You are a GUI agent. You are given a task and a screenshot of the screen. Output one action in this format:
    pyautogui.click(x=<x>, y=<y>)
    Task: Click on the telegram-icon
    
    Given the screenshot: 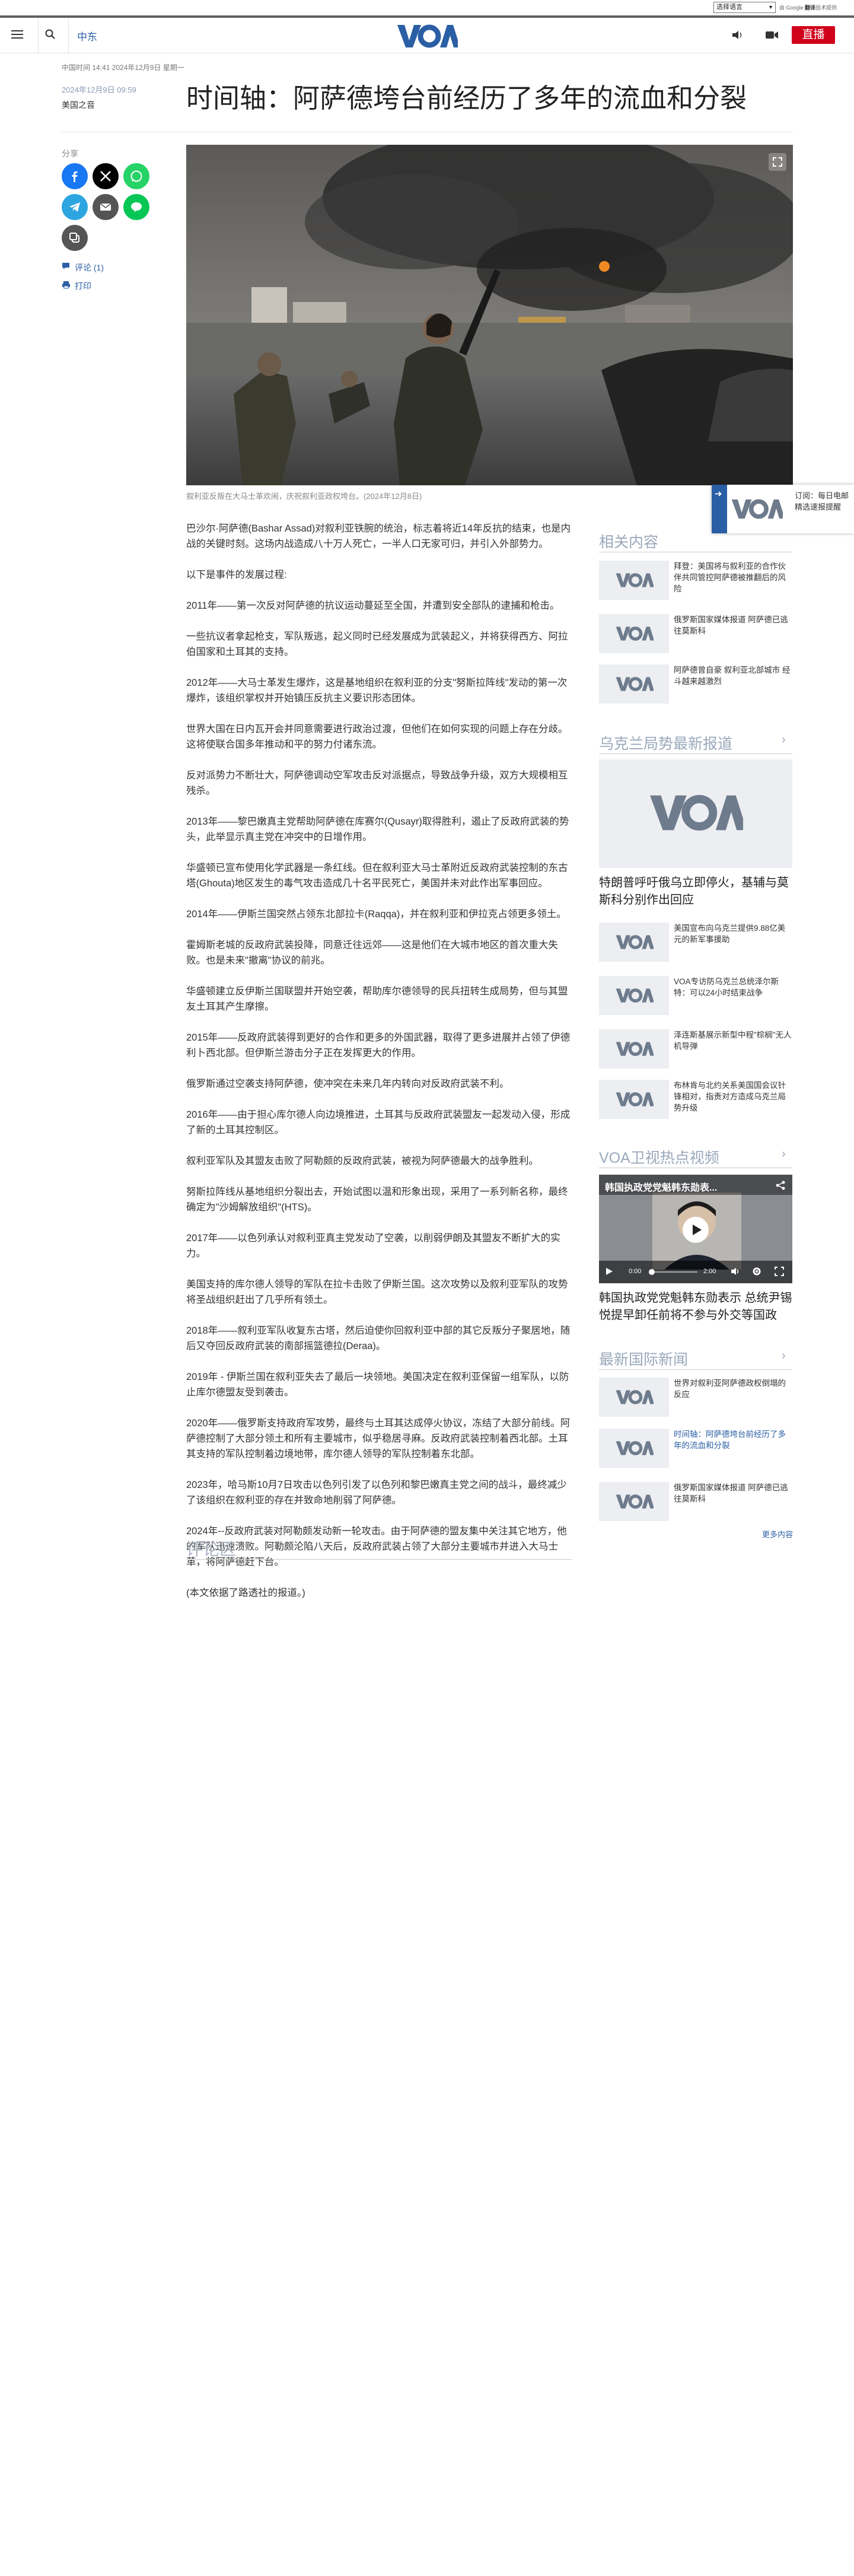 What is the action you would take?
    pyautogui.click(x=75, y=207)
    